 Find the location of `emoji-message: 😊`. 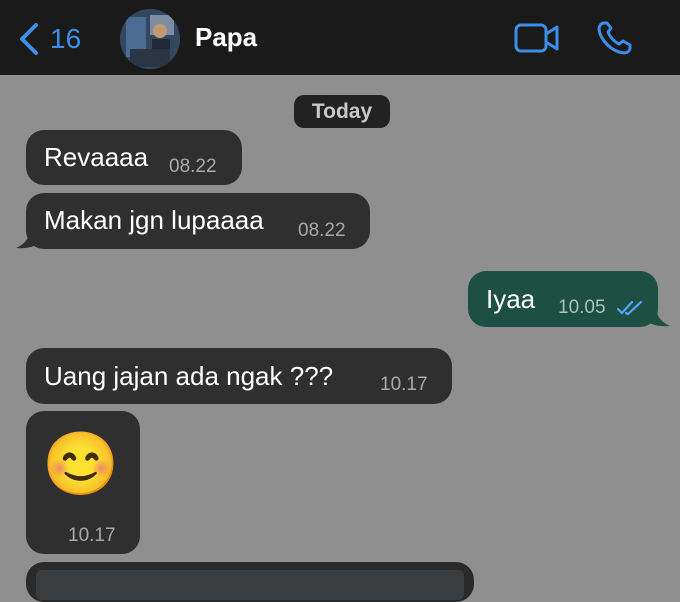

emoji-message: 😊 is located at coordinates (81, 464).